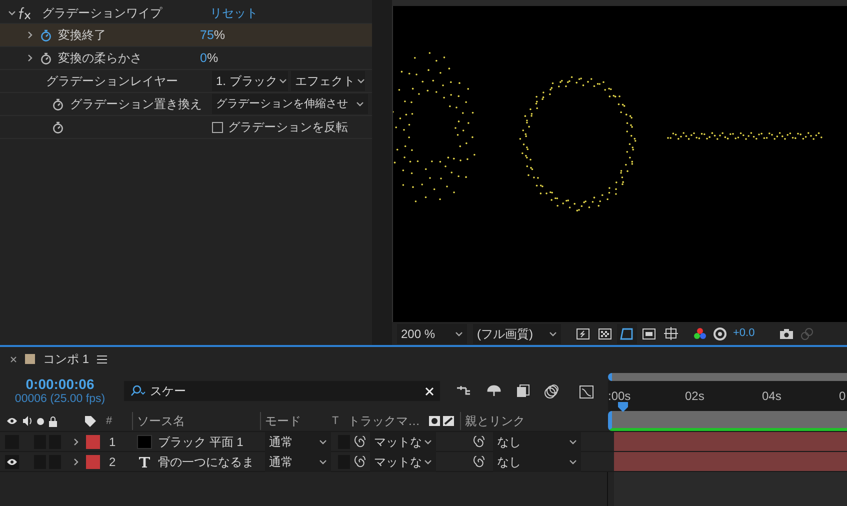 The image size is (847, 506). What do you see at coordinates (623, 407) in the screenshot?
I see `playhead-icon` at bounding box center [623, 407].